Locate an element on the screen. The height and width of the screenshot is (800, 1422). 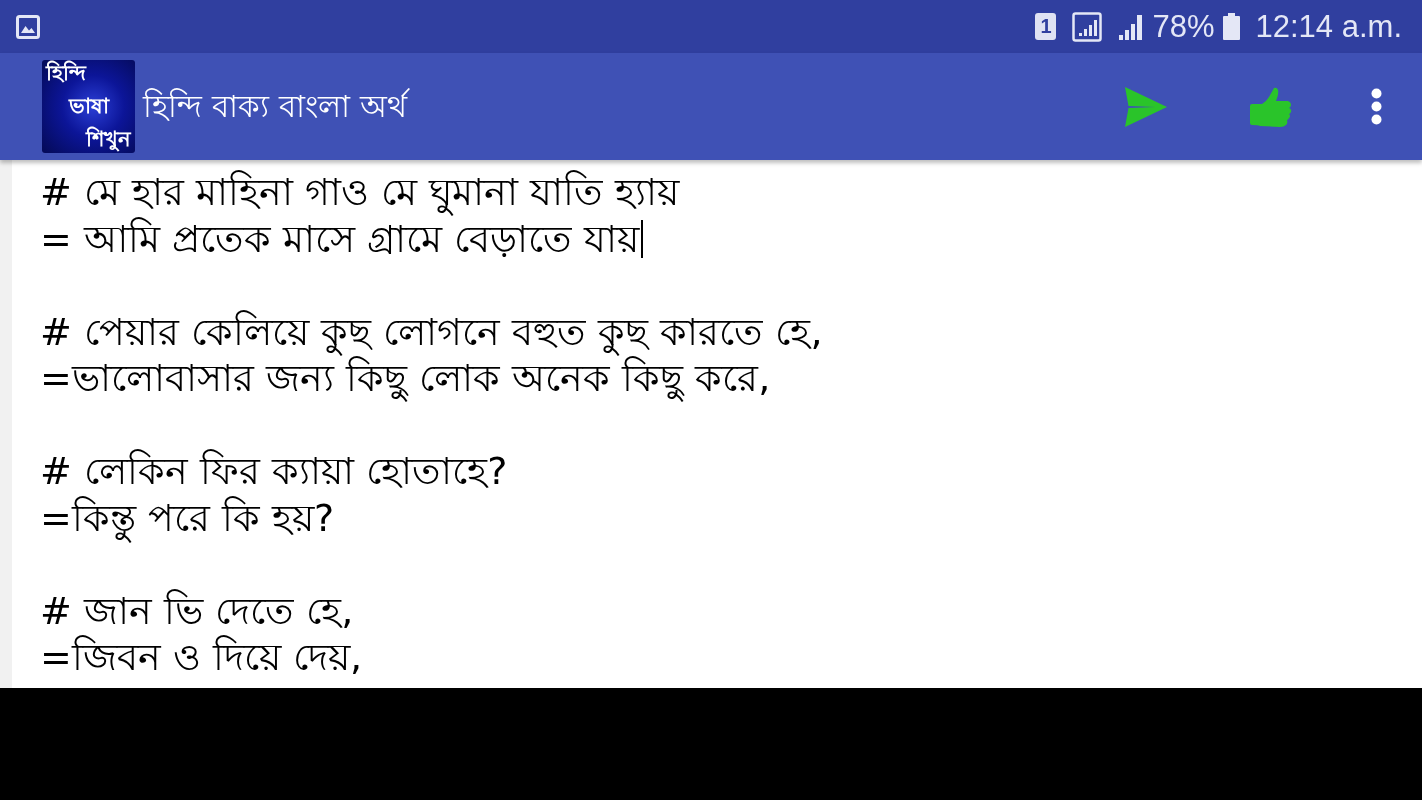
logo-text: হিন্দি is located at coordinates (67, 74).